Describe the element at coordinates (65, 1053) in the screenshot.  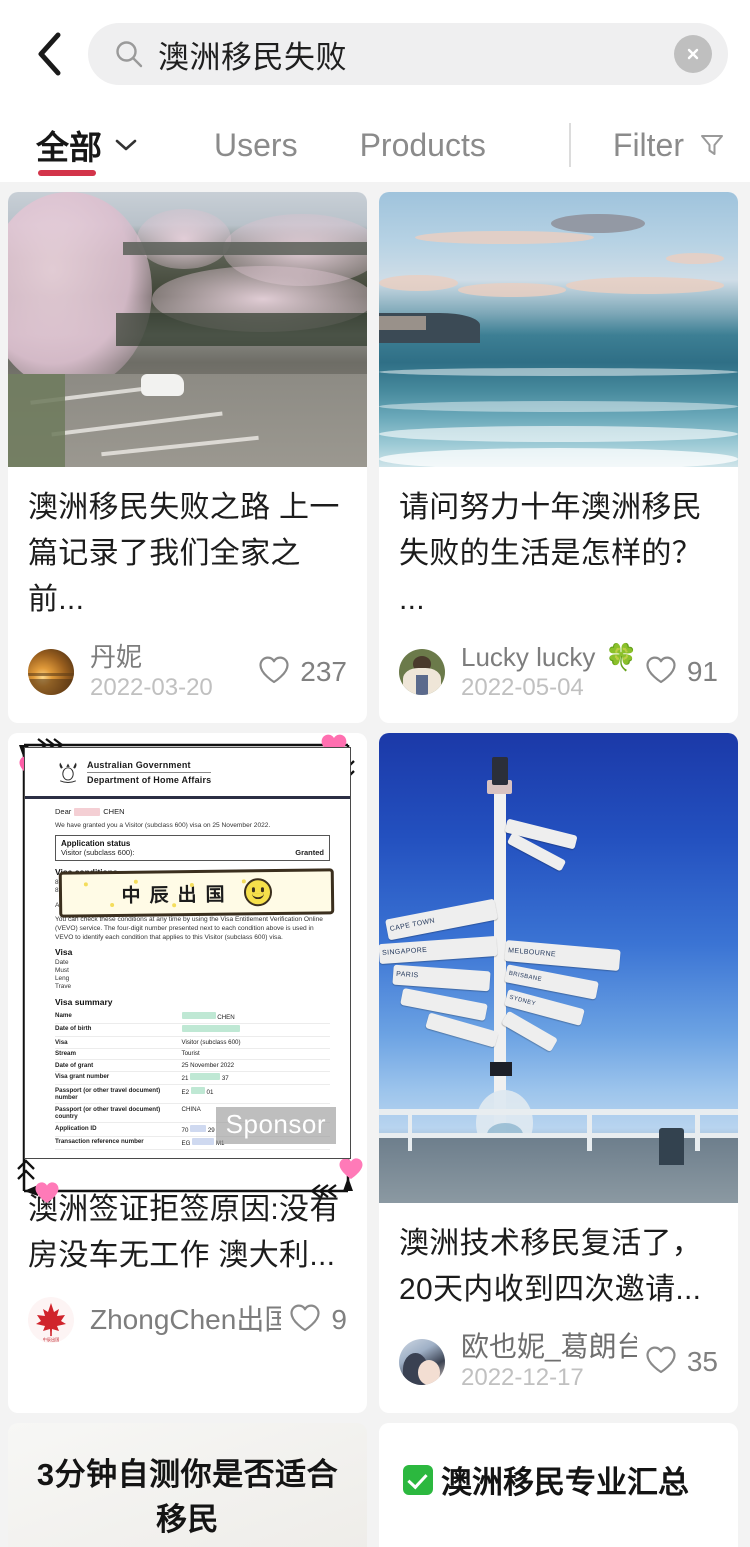
I see `row-key: Stream` at that location.